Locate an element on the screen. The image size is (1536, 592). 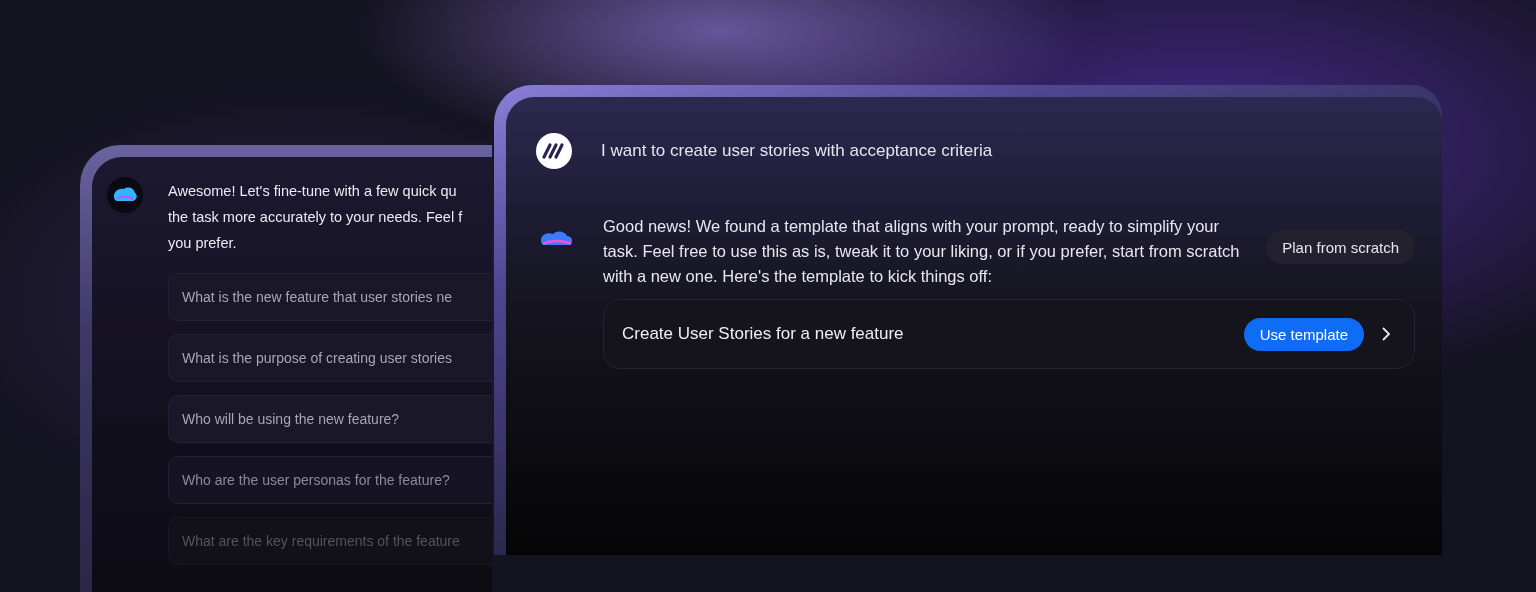
question-suggestion: Who will be using the new feature? is located at coordinates (330, 419).